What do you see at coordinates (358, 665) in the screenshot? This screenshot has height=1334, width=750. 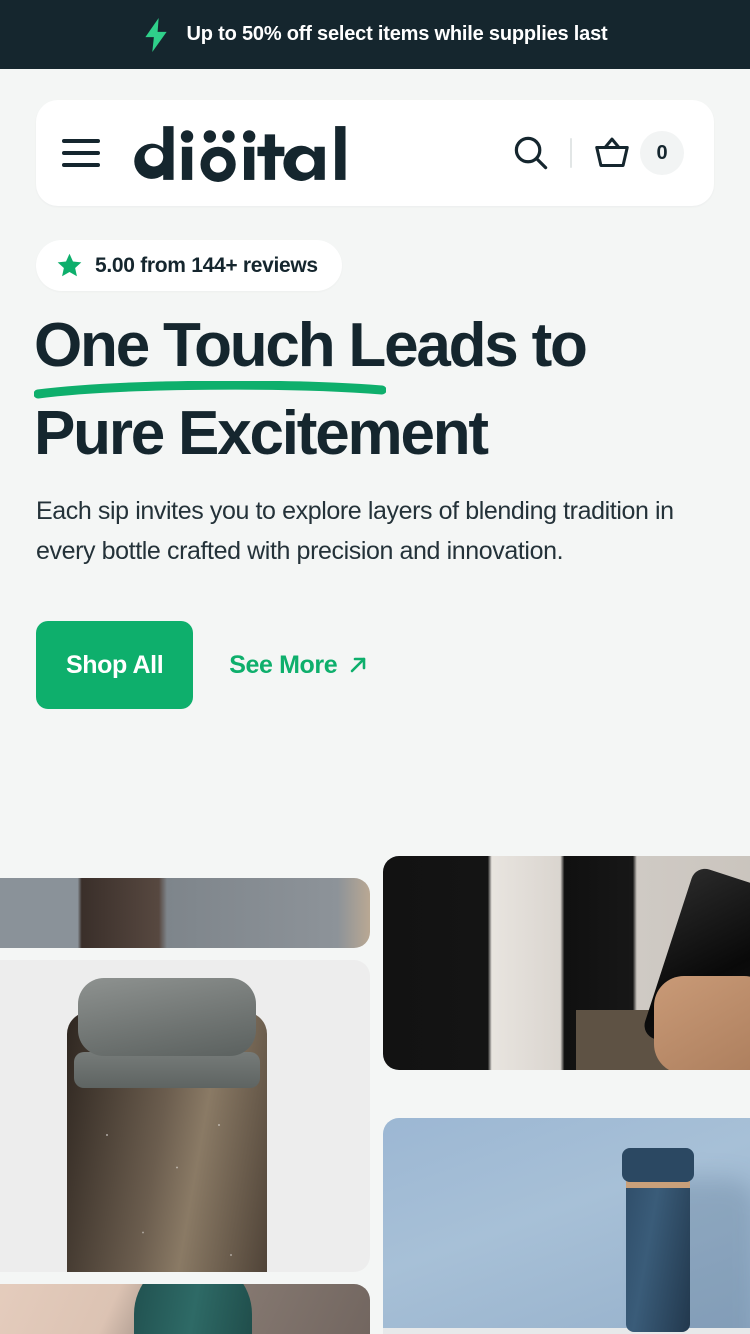 I see `arrow-up-right-icon` at bounding box center [358, 665].